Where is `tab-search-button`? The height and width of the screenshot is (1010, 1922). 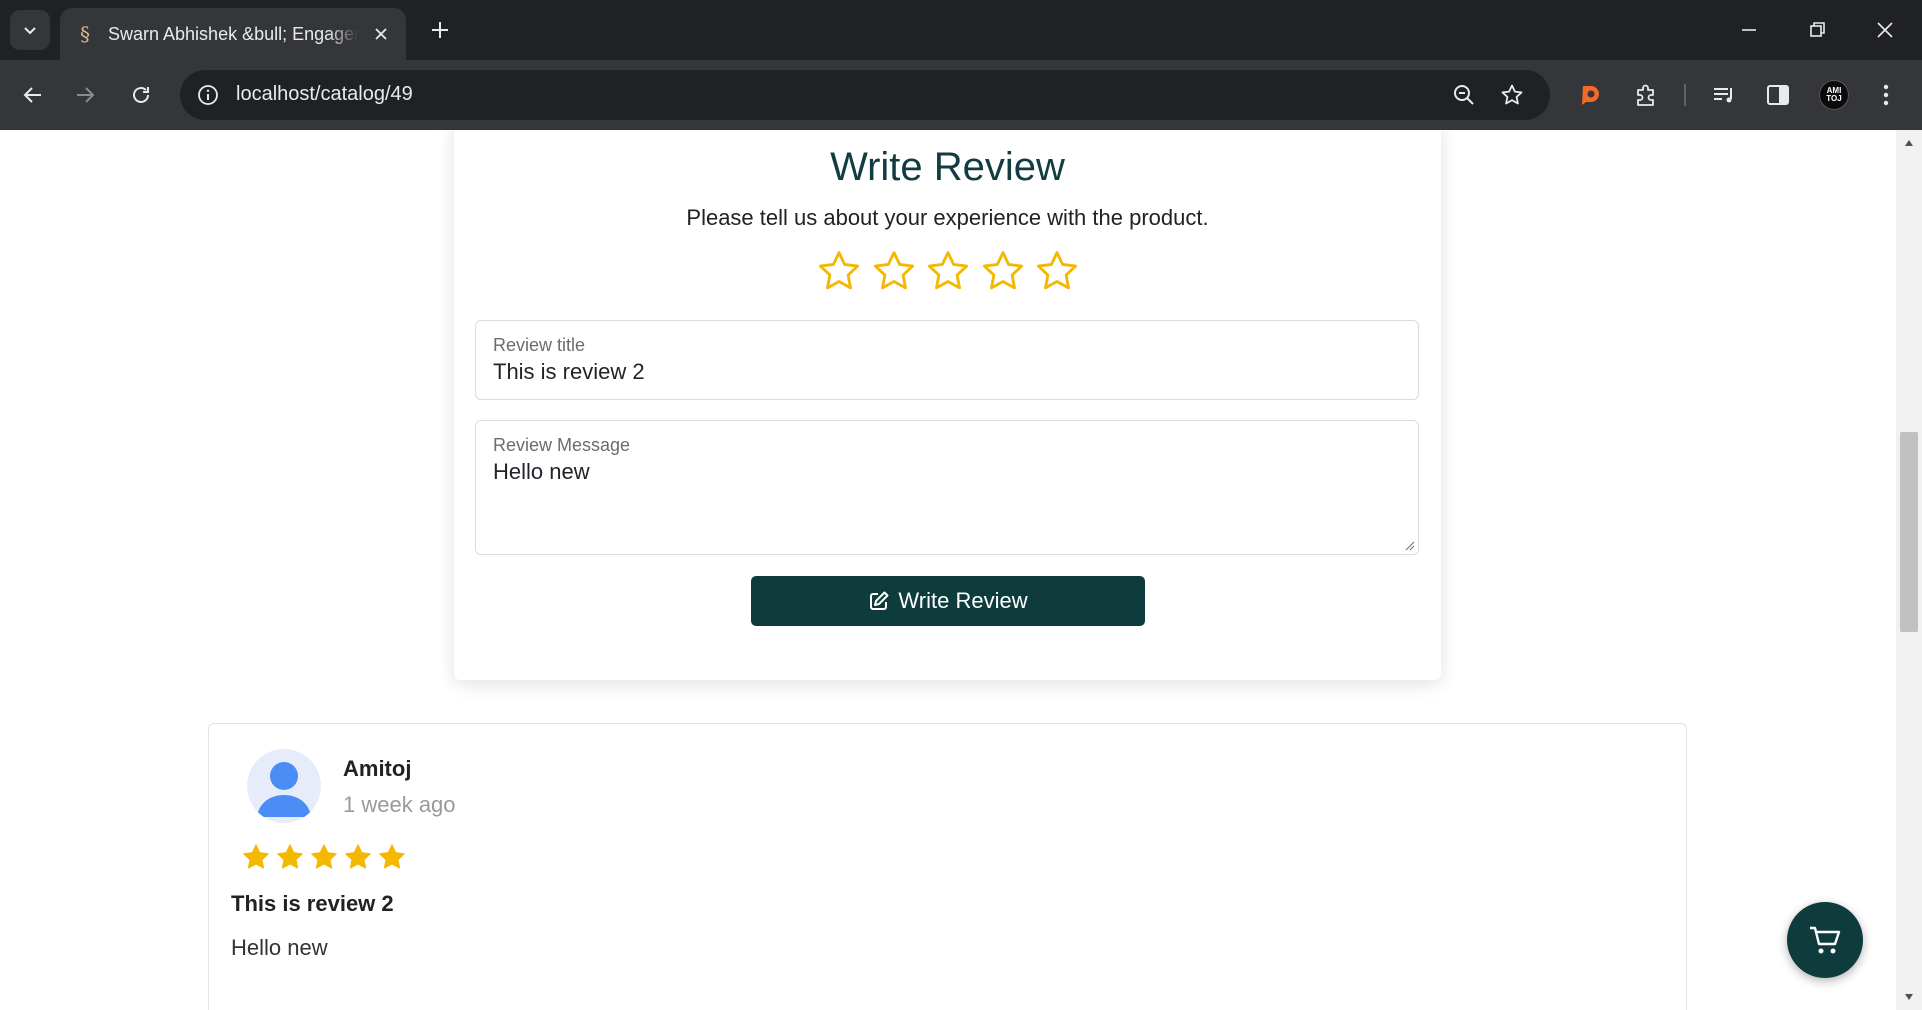
tab-search-button is located at coordinates (30, 30).